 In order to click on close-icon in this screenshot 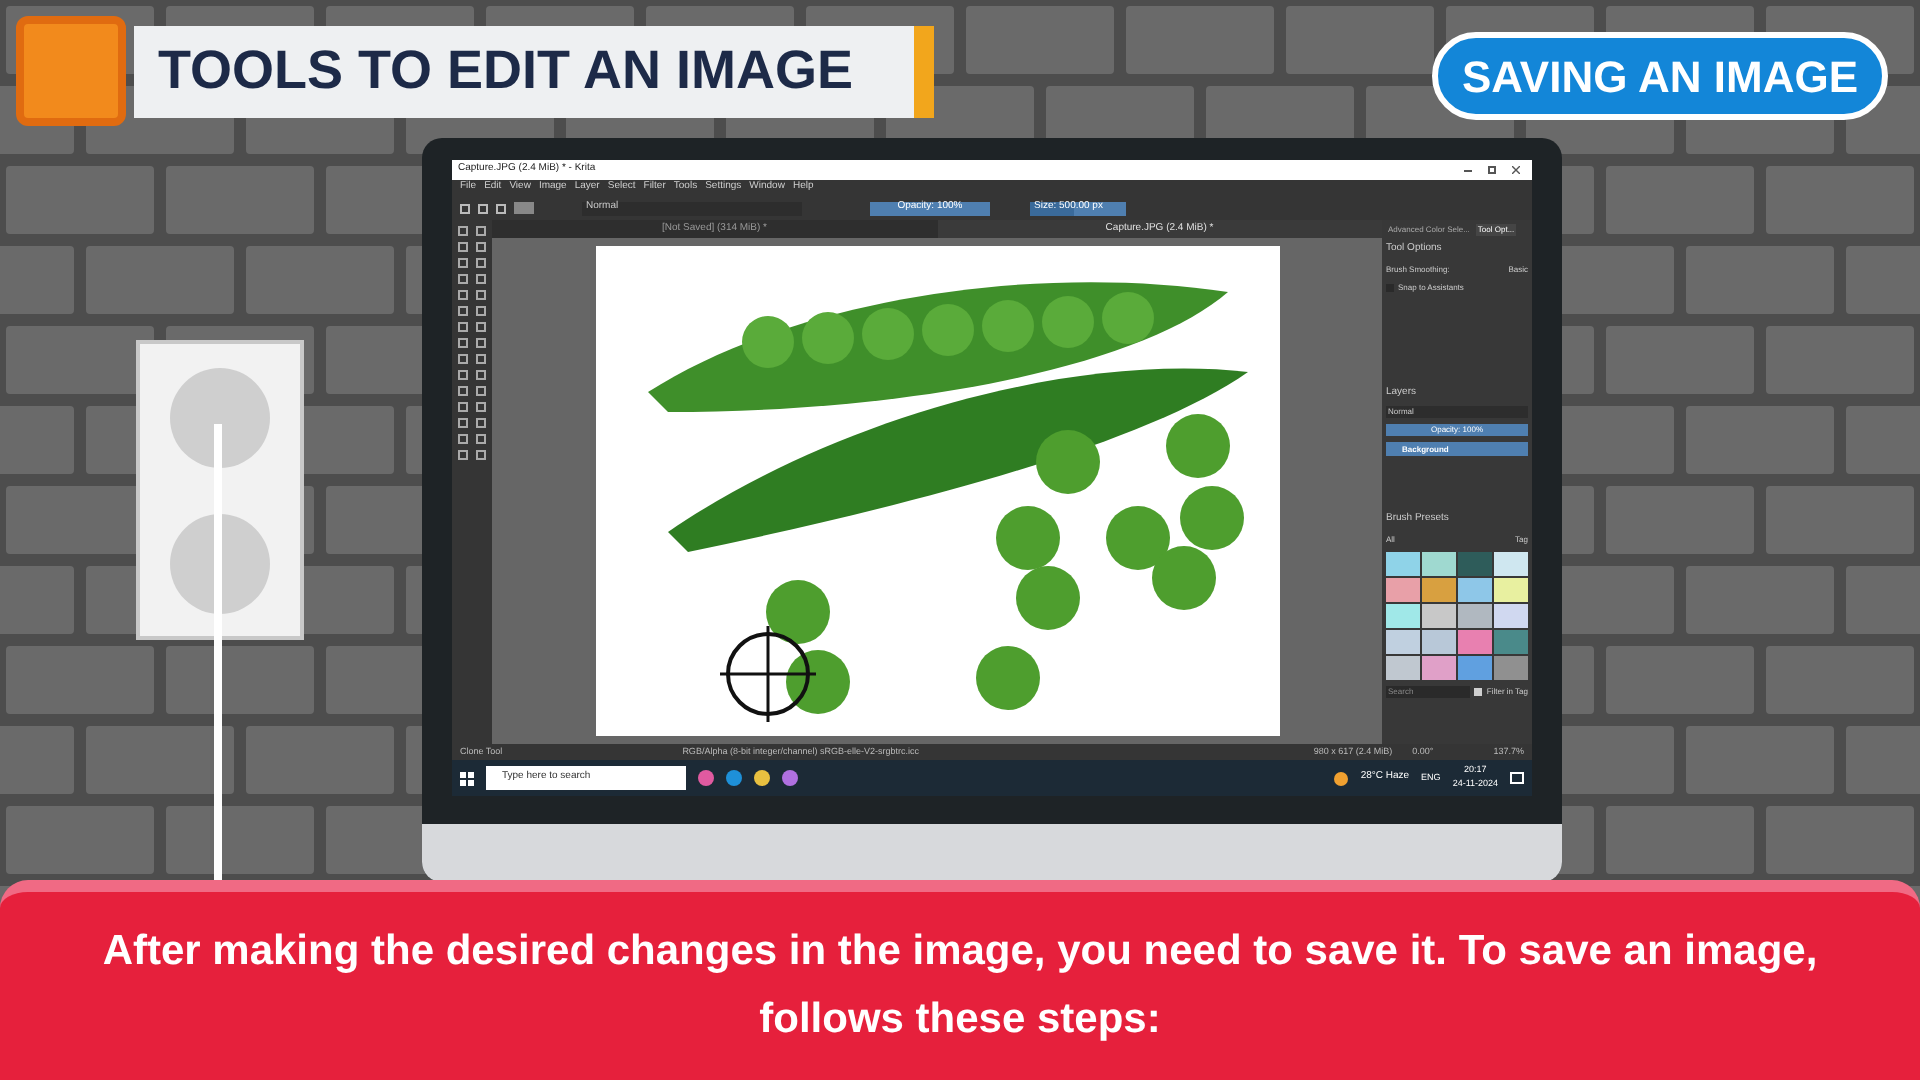, I will do `click(1516, 170)`.